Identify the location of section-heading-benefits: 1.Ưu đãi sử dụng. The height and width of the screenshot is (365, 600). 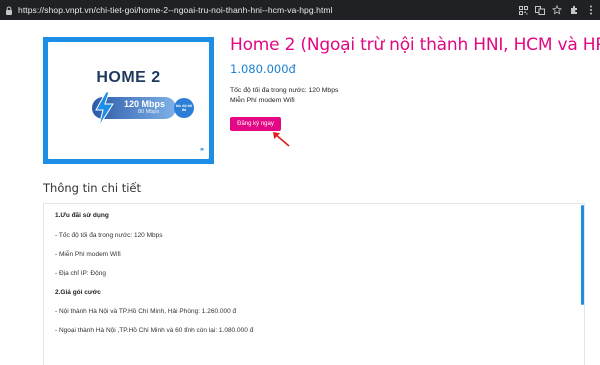
(82, 215).